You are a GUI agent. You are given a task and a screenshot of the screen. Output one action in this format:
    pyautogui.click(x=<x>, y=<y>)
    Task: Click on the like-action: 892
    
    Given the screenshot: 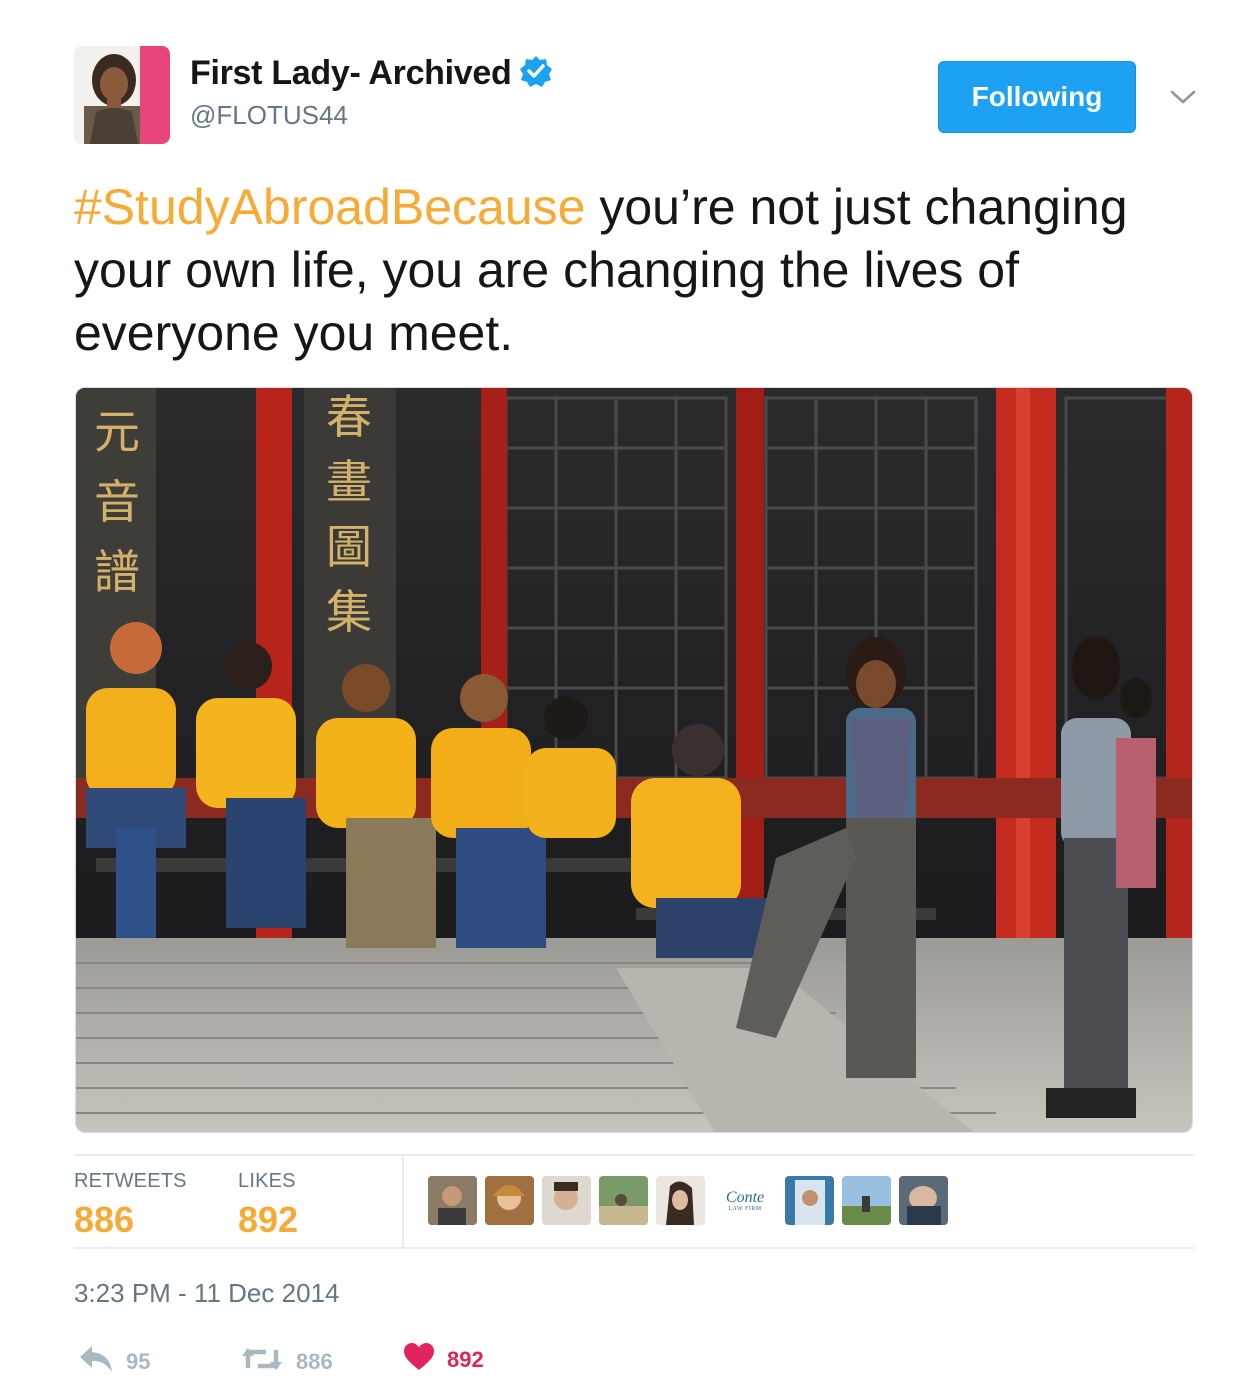 What is the action you would take?
    pyautogui.click(x=443, y=1359)
    